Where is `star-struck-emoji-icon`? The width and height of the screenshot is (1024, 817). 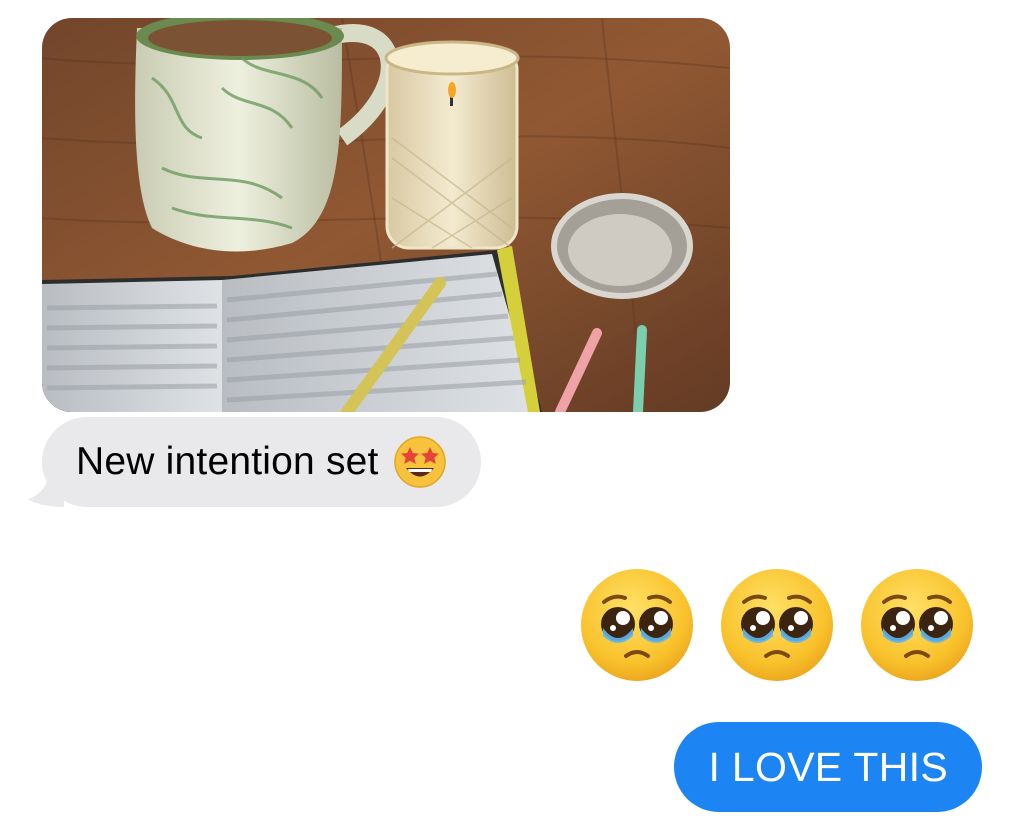
star-struck-emoji-icon is located at coordinates (419, 462).